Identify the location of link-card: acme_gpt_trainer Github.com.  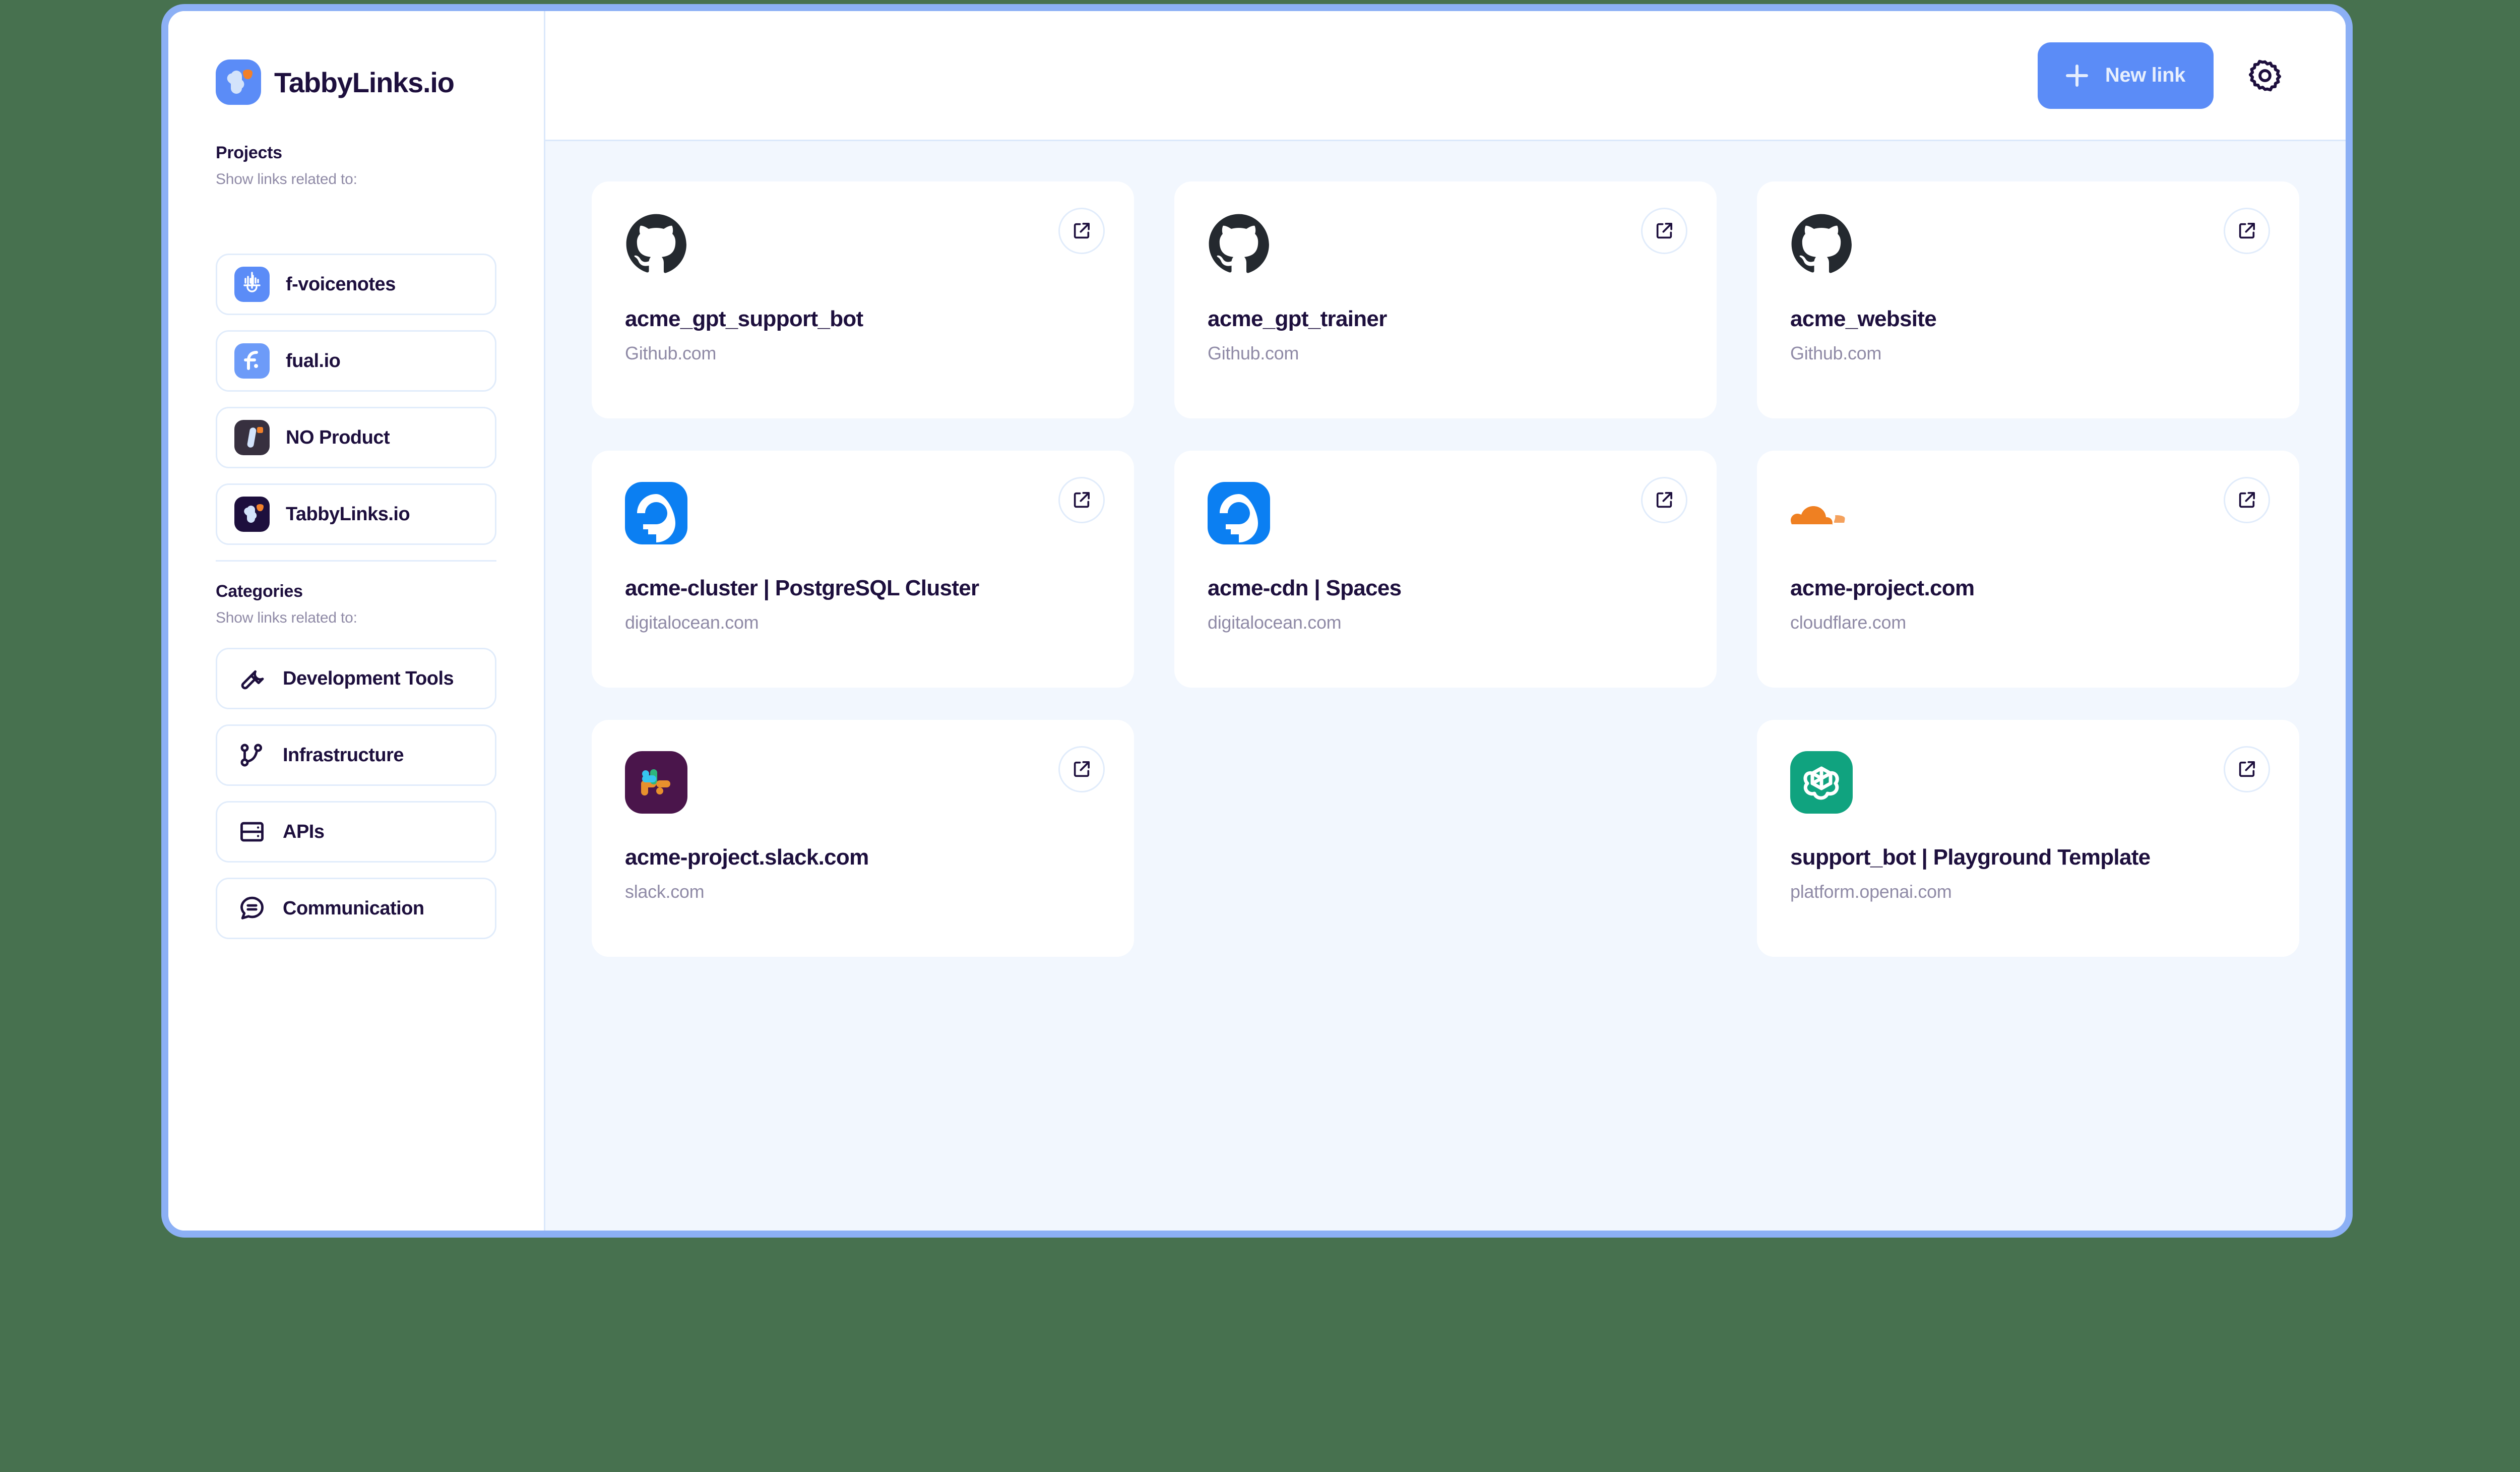
(1445, 300).